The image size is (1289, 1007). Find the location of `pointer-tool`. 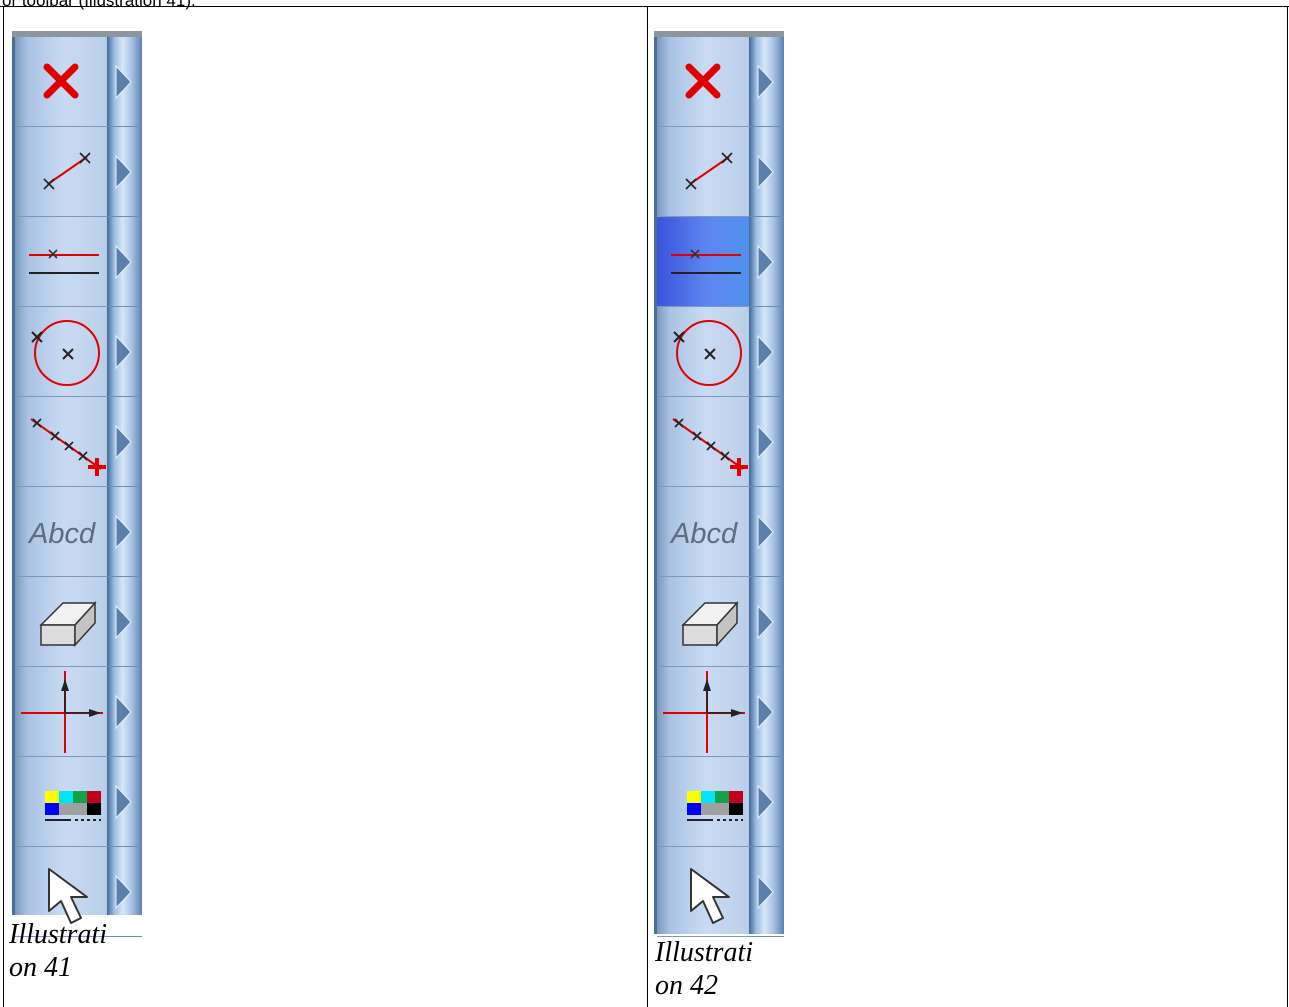

pointer-tool is located at coordinates (703, 892).